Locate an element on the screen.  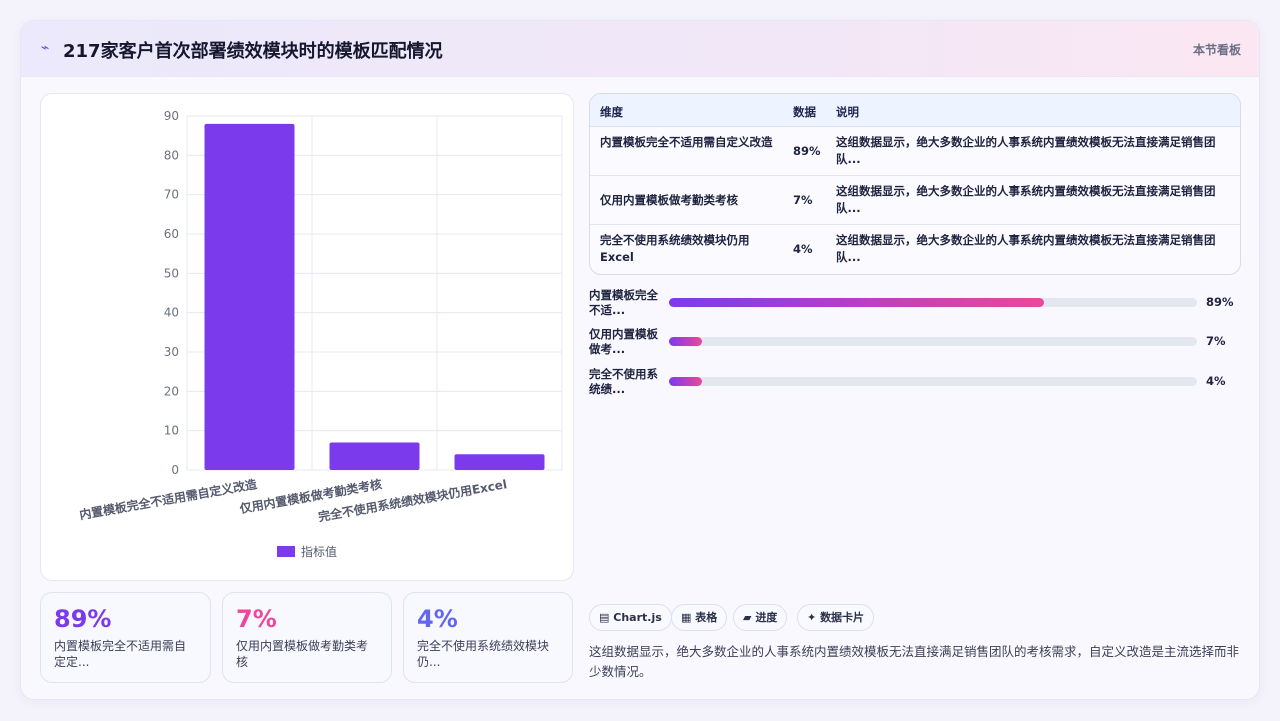
y-tick-label: 70 is located at coordinates (171, 195).